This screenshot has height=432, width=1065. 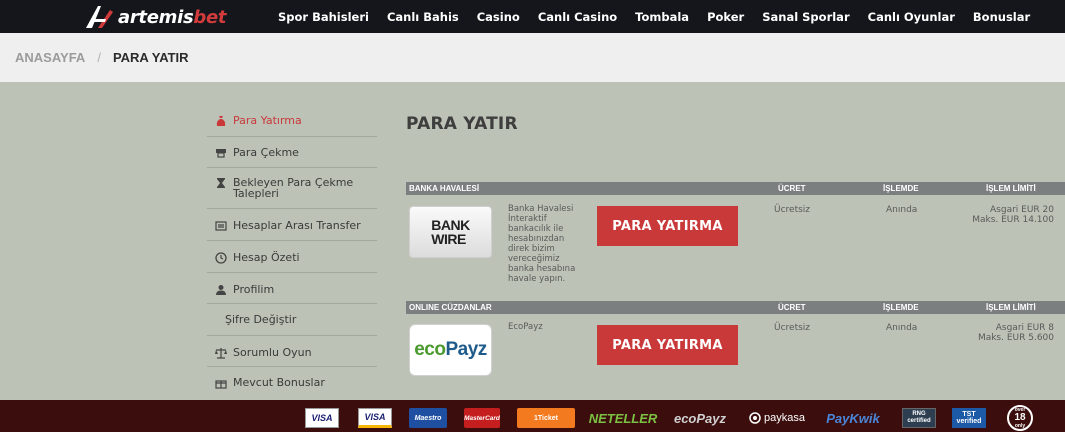 What do you see at coordinates (911, 17) in the screenshot?
I see `nav-live-games: Canlı Oyunlar` at bounding box center [911, 17].